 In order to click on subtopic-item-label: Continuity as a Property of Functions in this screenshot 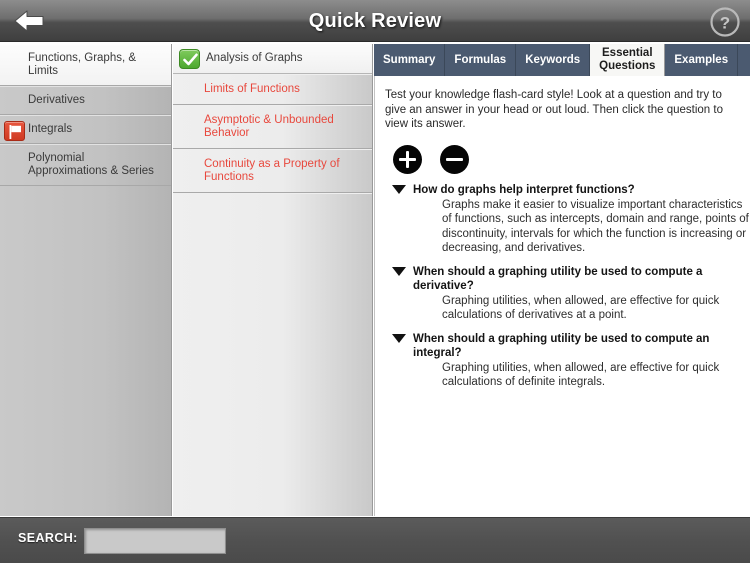, I will do `click(272, 170)`.